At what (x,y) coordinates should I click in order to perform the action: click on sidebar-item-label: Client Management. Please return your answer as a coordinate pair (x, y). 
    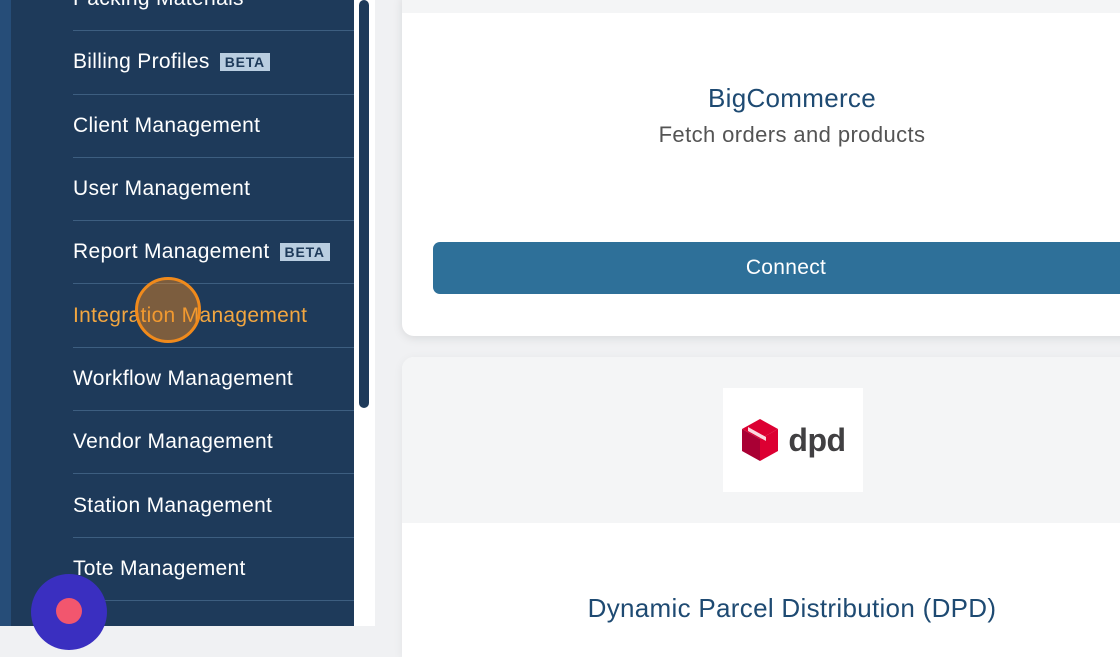
    Looking at the image, I should click on (167, 125).